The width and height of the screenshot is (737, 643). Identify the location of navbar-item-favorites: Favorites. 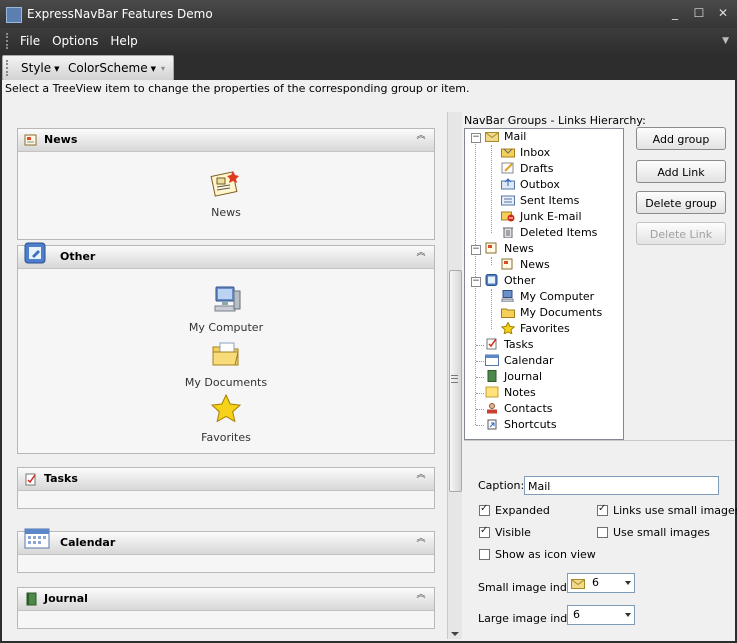
(226, 418).